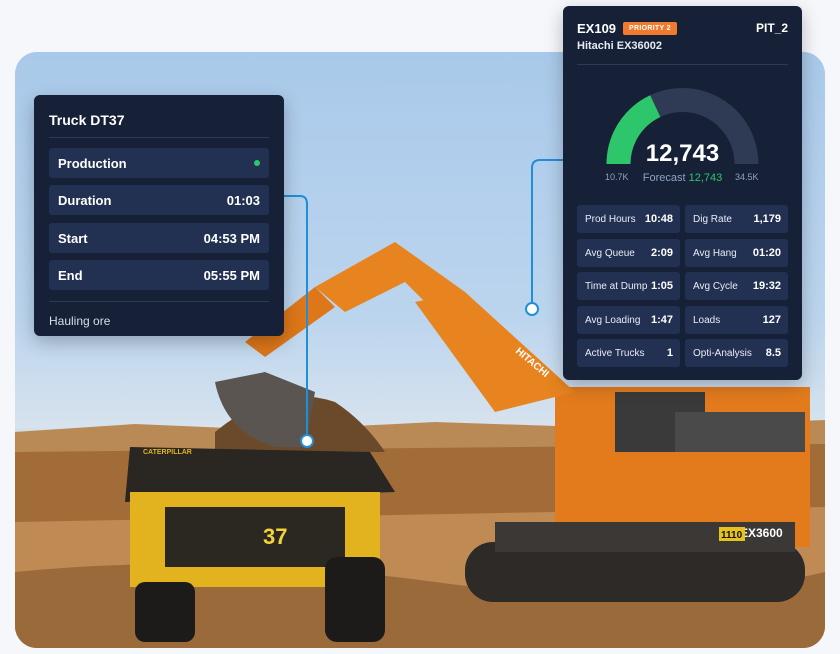  I want to click on stat-value: 19:32, so click(766, 286).